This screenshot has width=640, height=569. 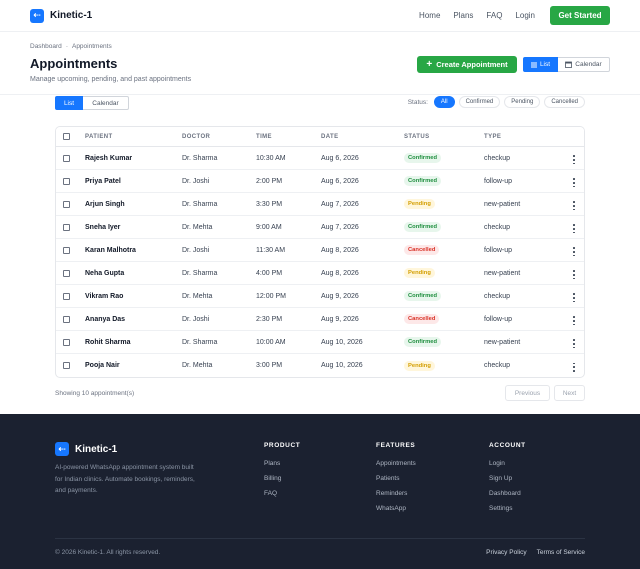 I want to click on status-badge: Cancelled, so click(x=422, y=250).